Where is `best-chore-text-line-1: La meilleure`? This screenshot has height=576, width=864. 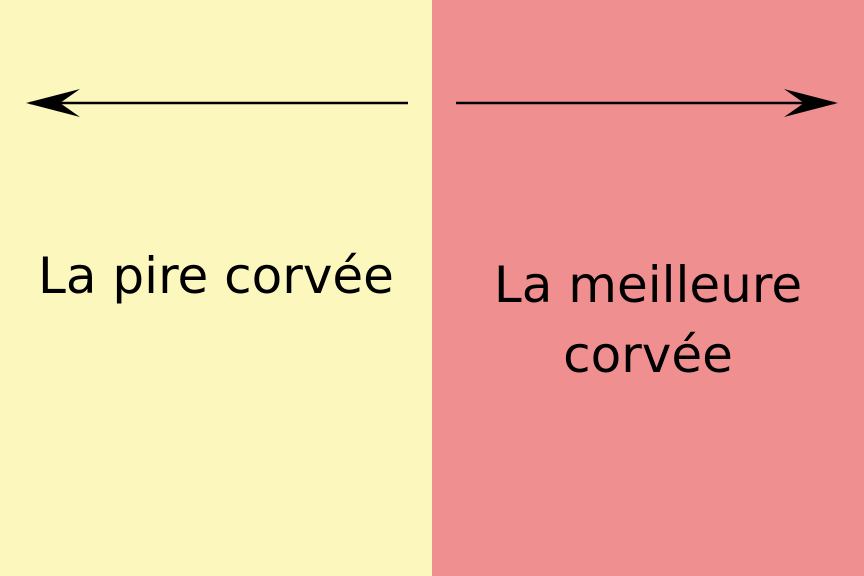 best-chore-text-line-1: La meilleure is located at coordinates (648, 285).